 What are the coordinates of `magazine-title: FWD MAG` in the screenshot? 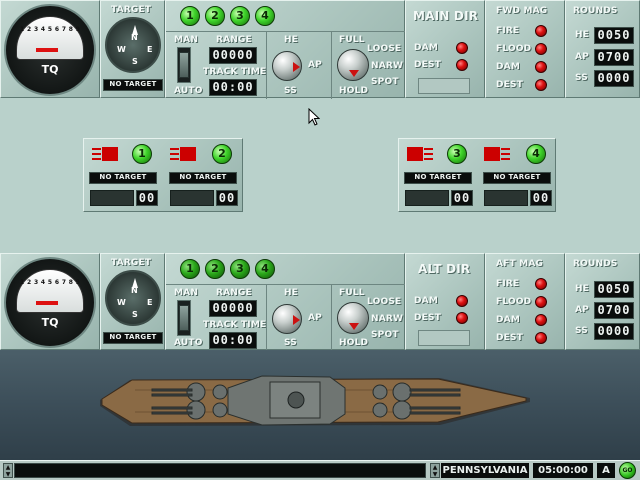 It's located at (522, 11).